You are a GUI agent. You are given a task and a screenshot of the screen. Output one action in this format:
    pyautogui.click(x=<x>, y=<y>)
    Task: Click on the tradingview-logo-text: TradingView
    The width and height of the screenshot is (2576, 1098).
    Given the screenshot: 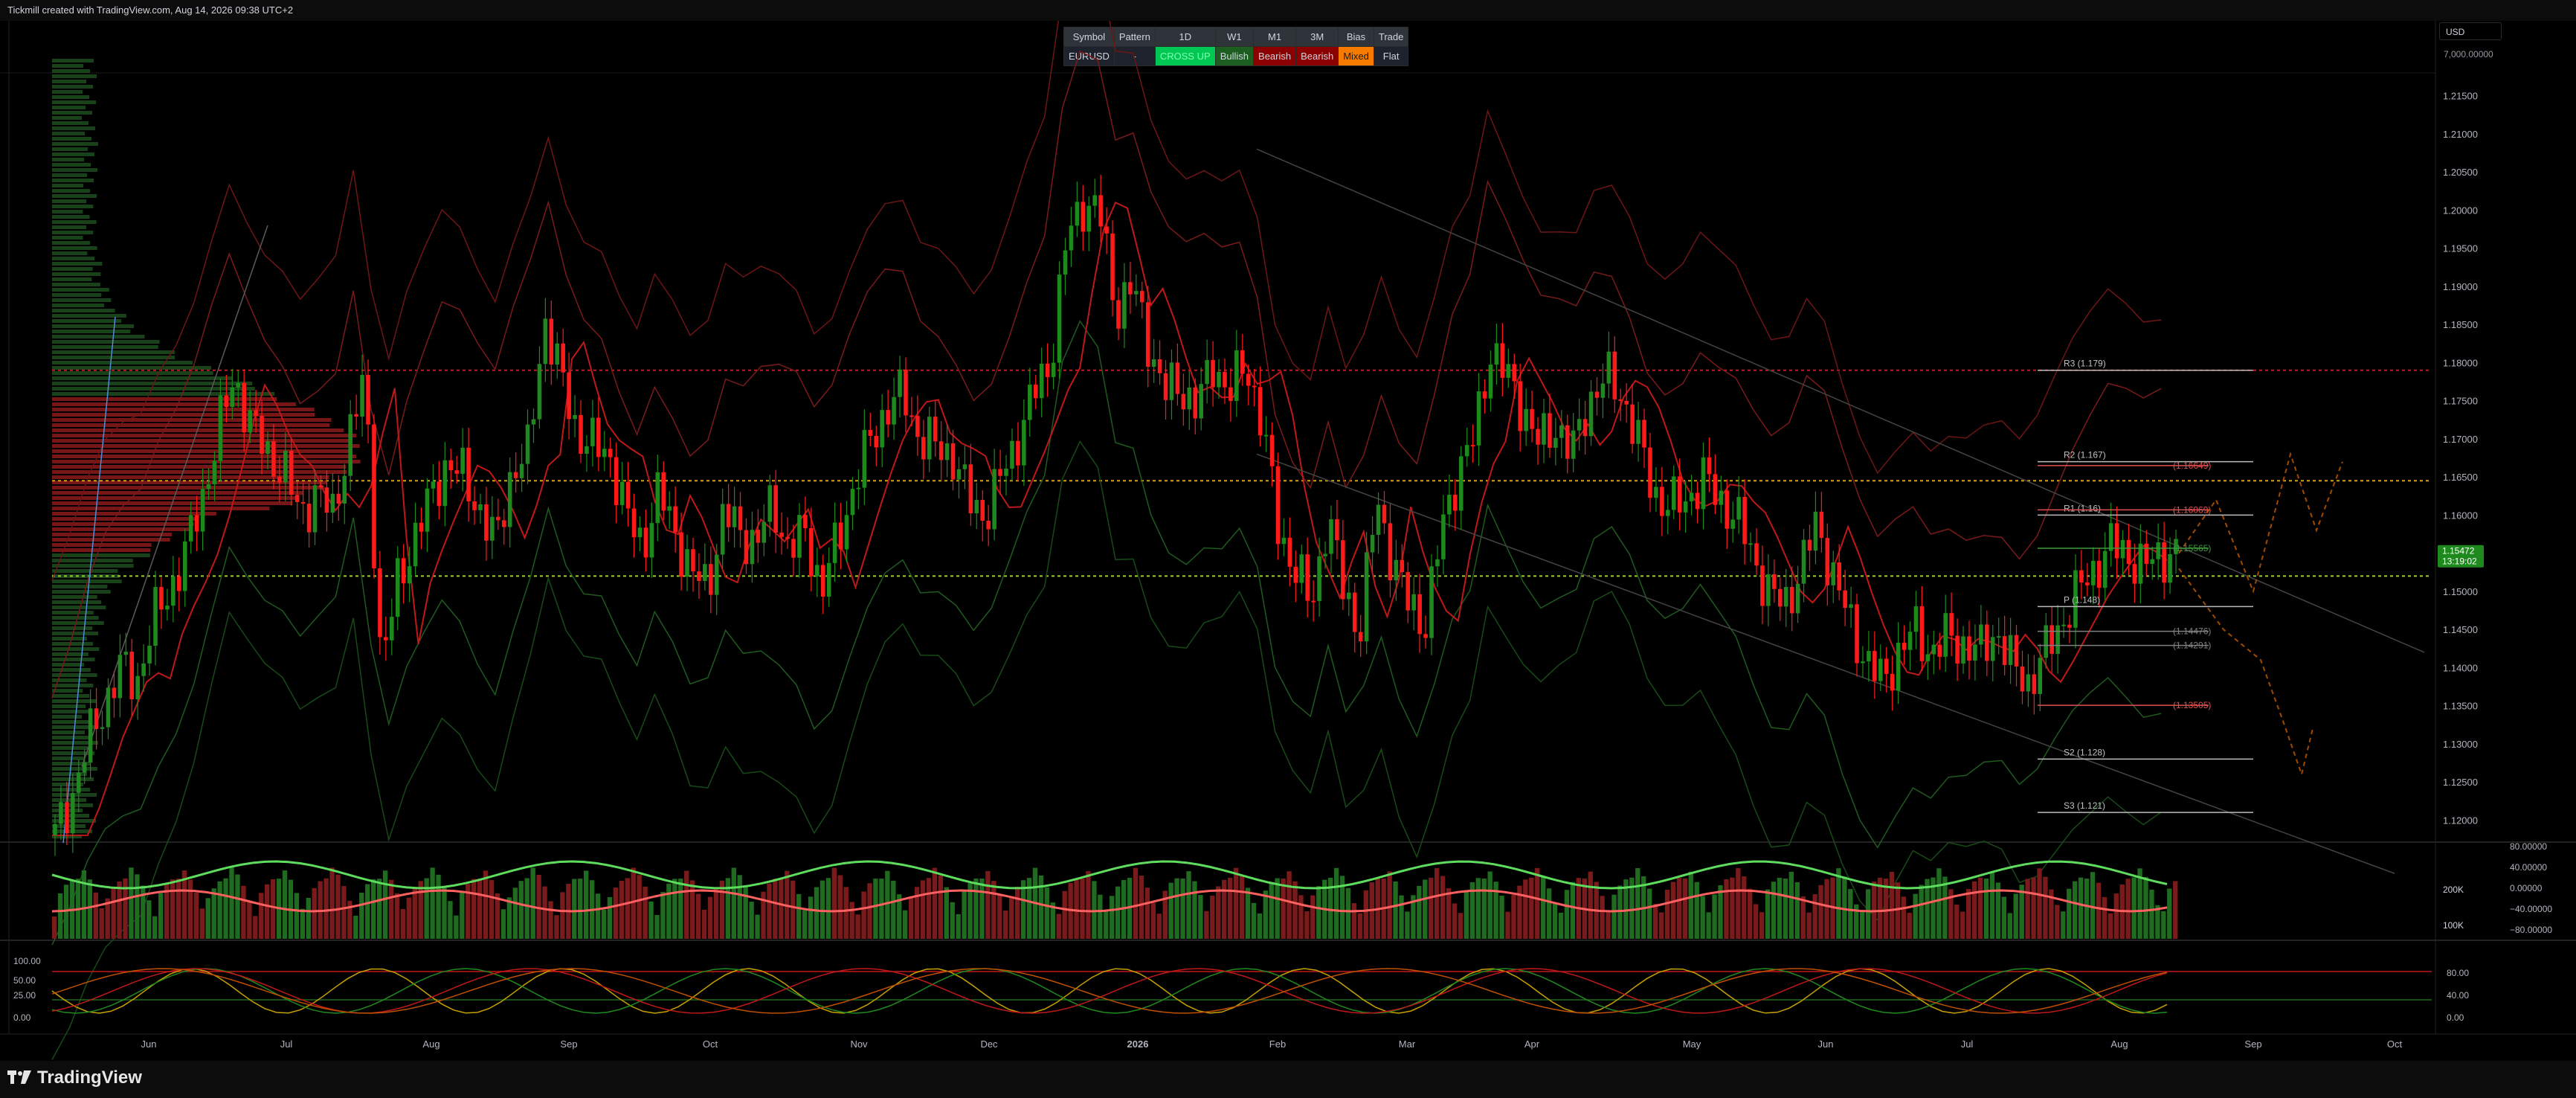 What is the action you would take?
    pyautogui.click(x=89, y=1078)
    